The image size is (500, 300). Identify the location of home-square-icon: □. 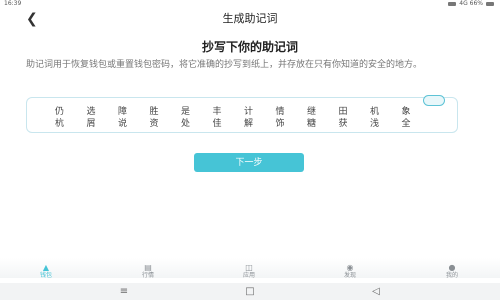
(250, 291).